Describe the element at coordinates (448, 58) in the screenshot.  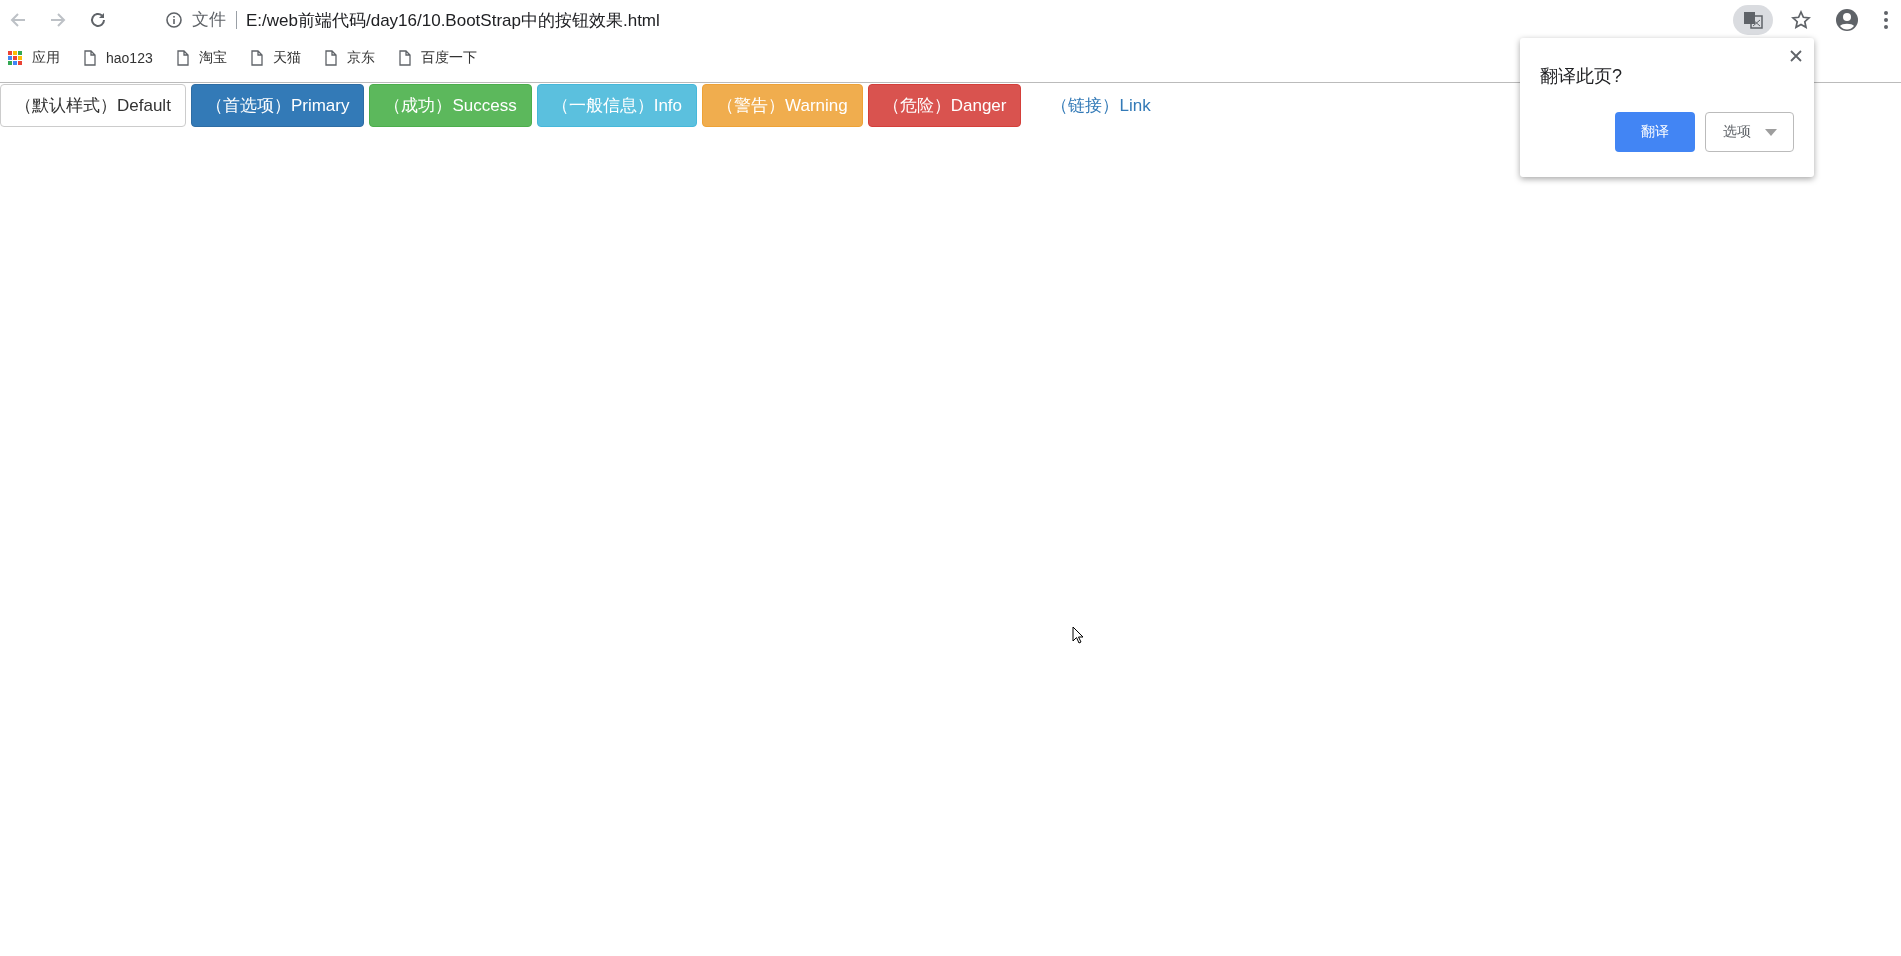
I see `bookmark-link: 百度一下` at that location.